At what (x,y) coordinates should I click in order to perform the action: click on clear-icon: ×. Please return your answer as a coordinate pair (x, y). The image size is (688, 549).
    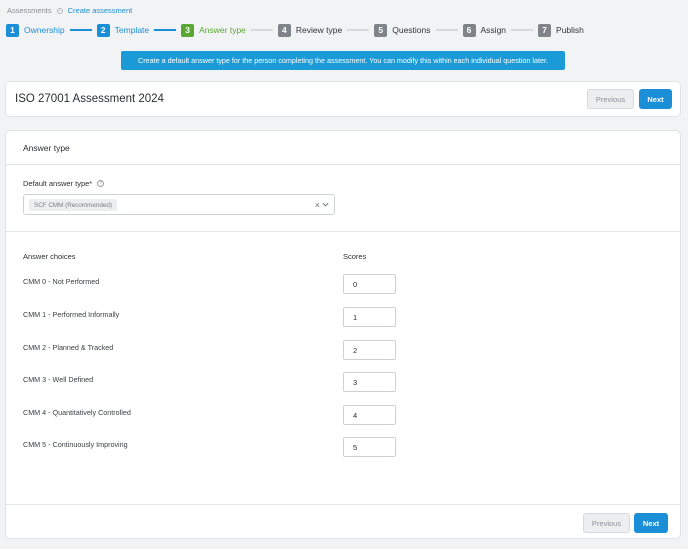
    Looking at the image, I should click on (317, 205).